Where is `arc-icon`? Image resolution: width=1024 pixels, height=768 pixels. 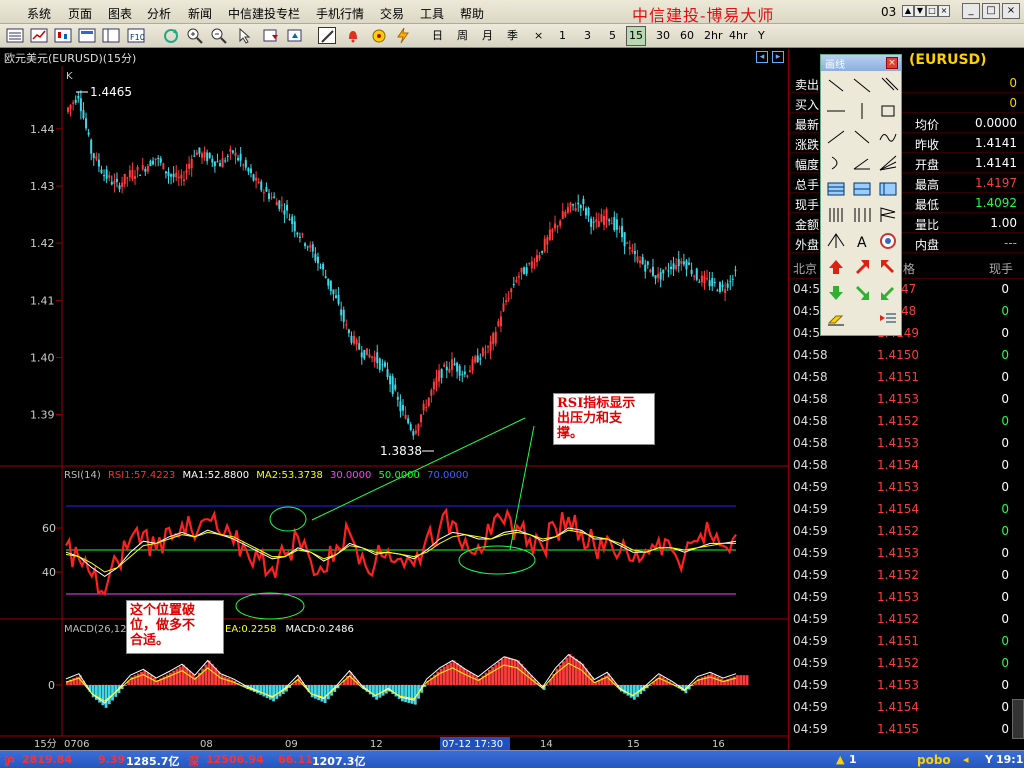 arc-icon is located at coordinates (836, 163).